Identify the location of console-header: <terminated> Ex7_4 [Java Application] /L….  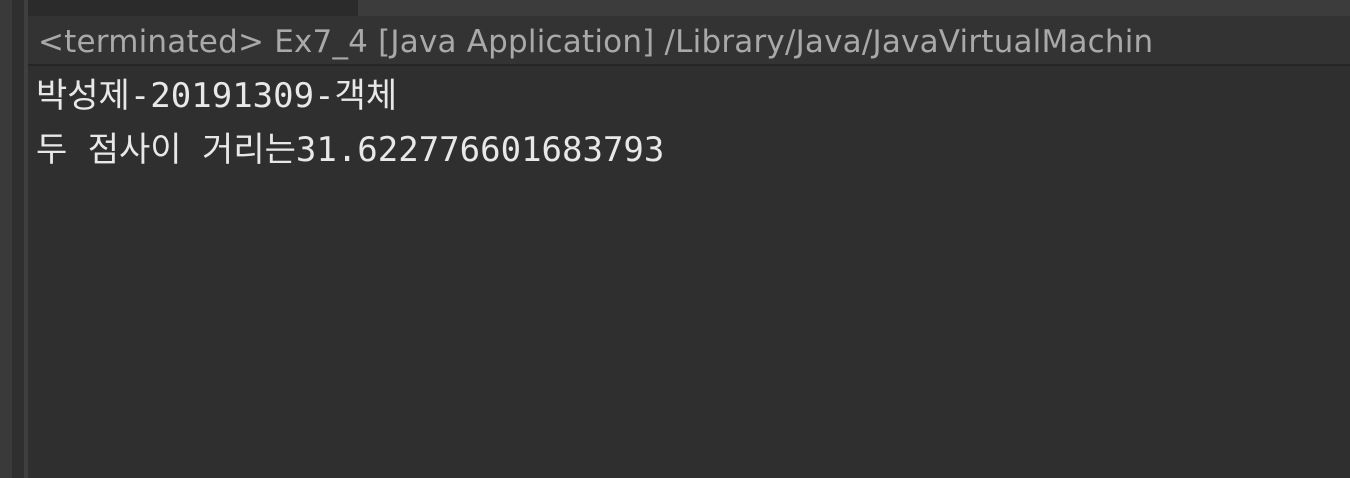
(689, 41).